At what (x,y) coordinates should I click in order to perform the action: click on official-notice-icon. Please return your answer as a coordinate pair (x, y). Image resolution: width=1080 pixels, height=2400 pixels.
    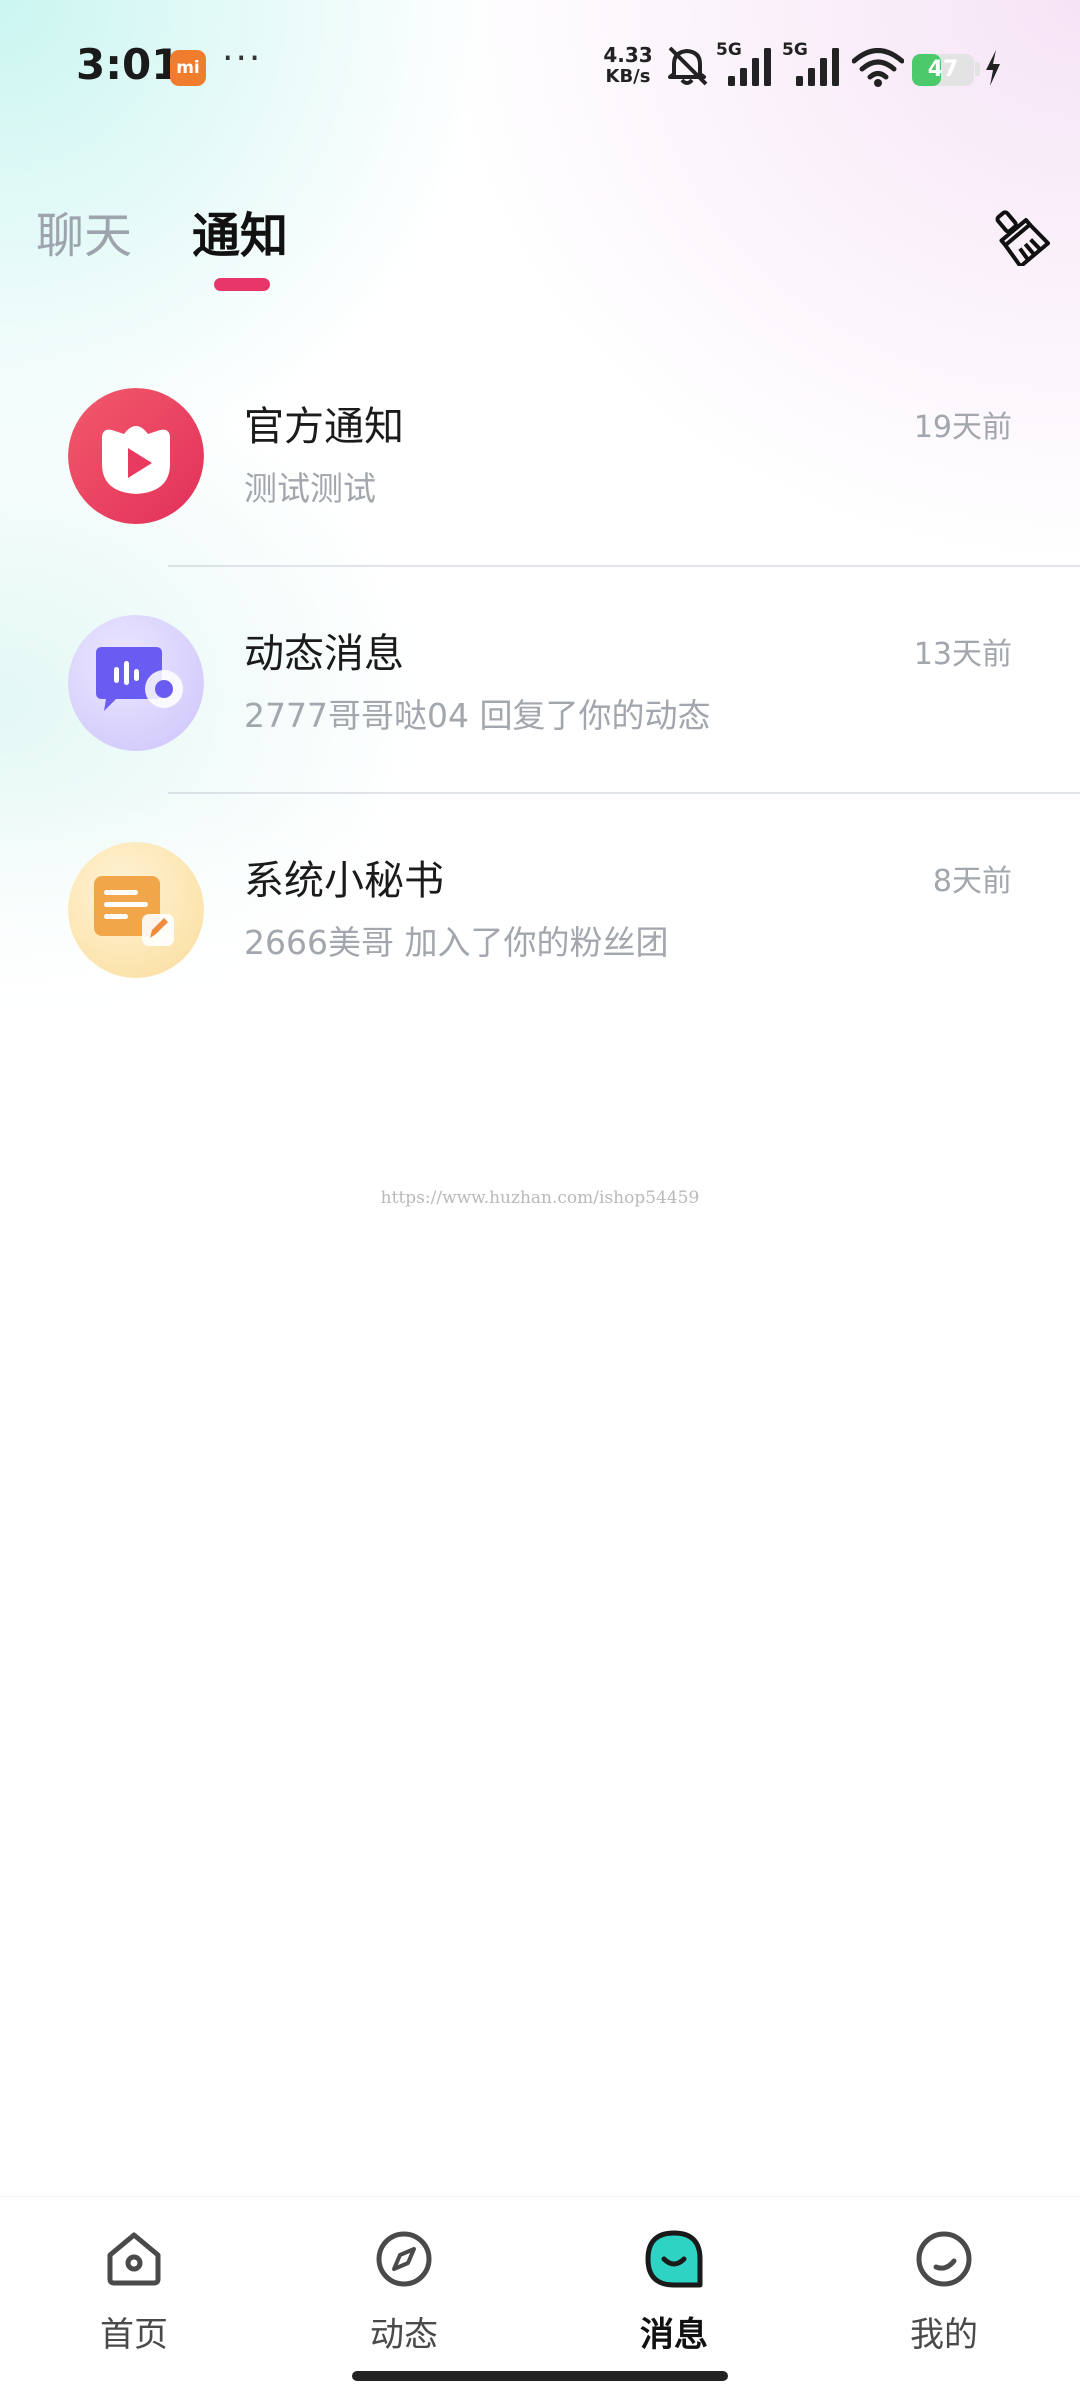
    Looking at the image, I should click on (136, 456).